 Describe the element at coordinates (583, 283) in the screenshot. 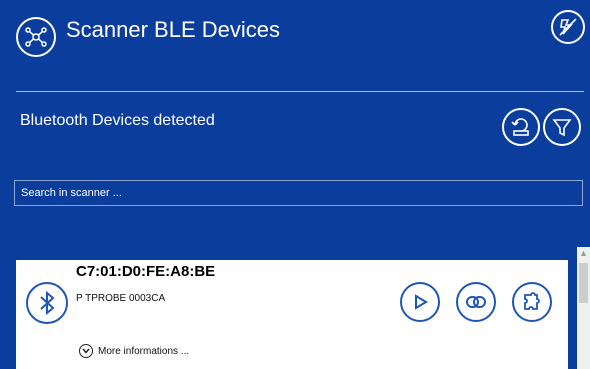

I see `scroll-thumb` at that location.